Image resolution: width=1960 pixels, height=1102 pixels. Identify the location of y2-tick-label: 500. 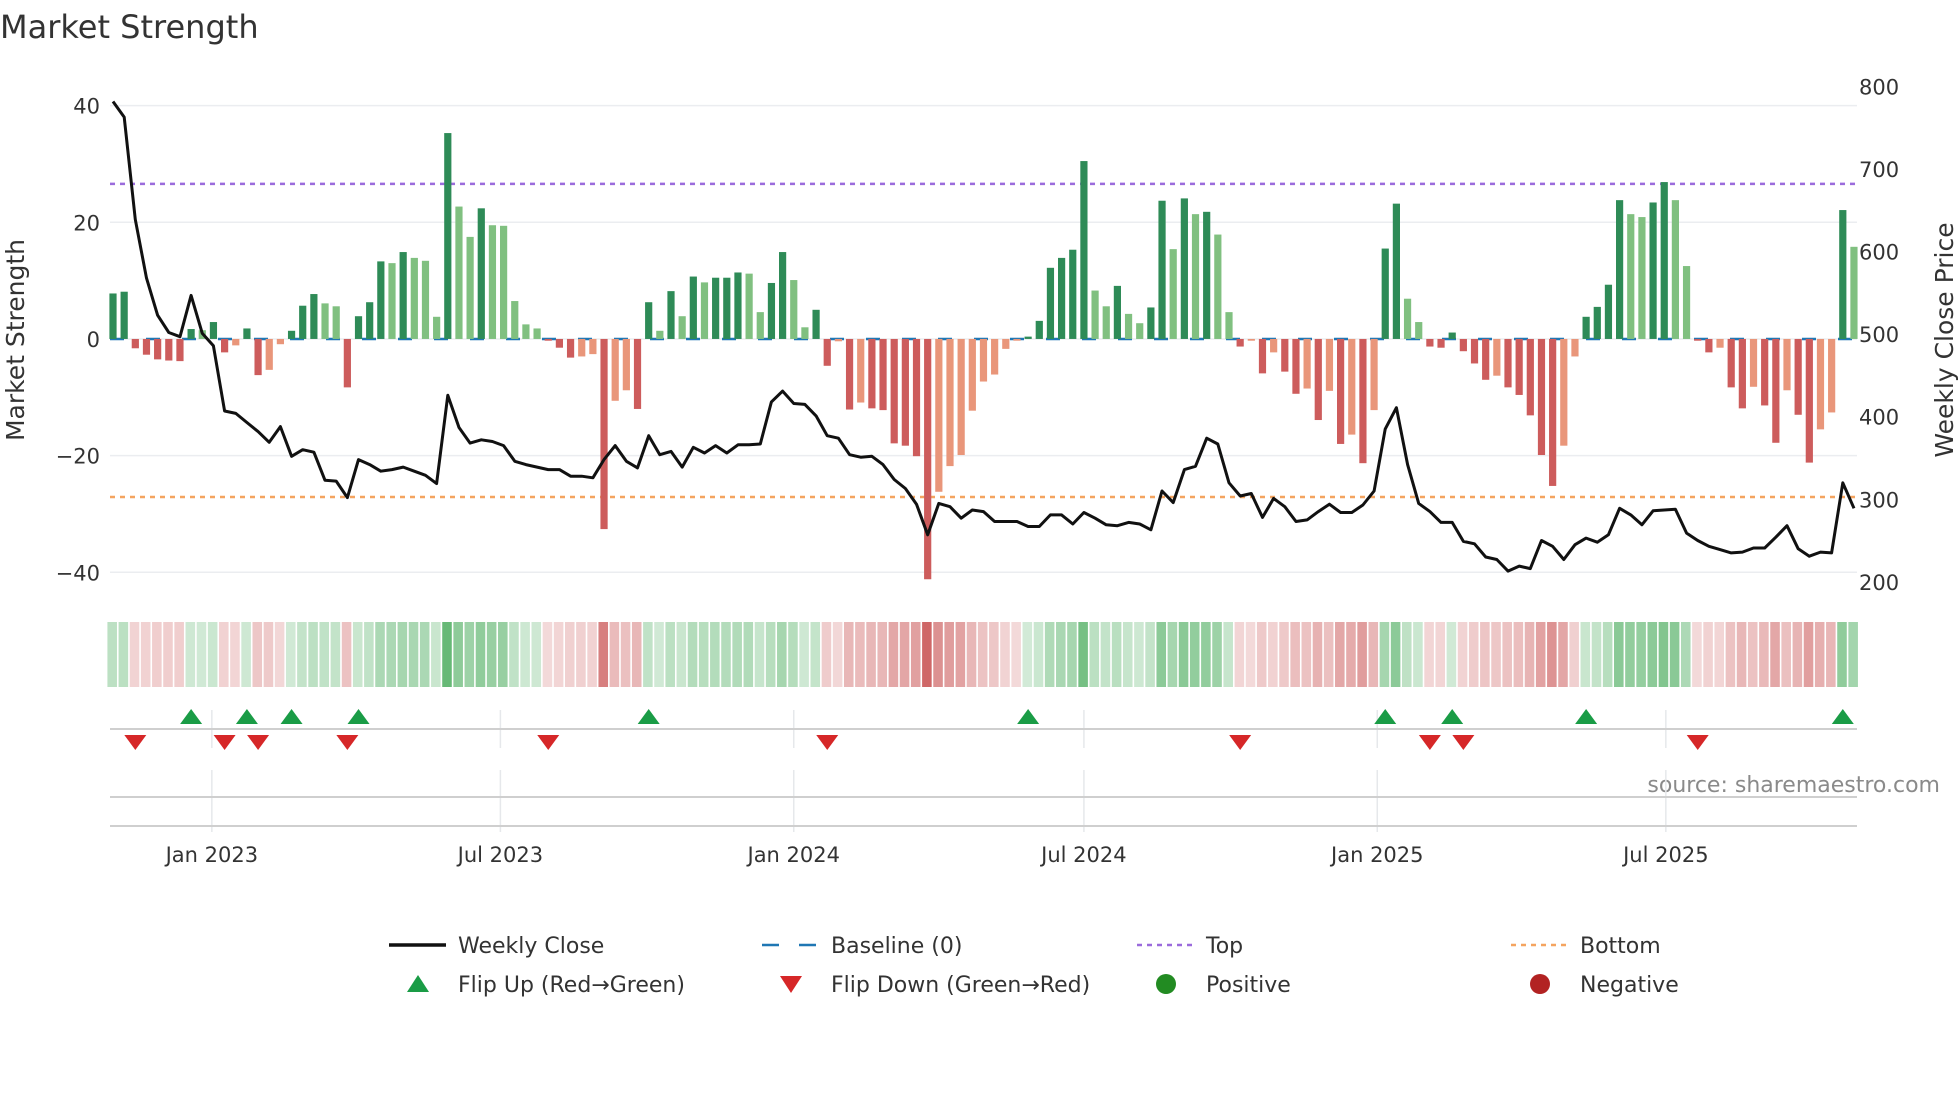
(1879, 335).